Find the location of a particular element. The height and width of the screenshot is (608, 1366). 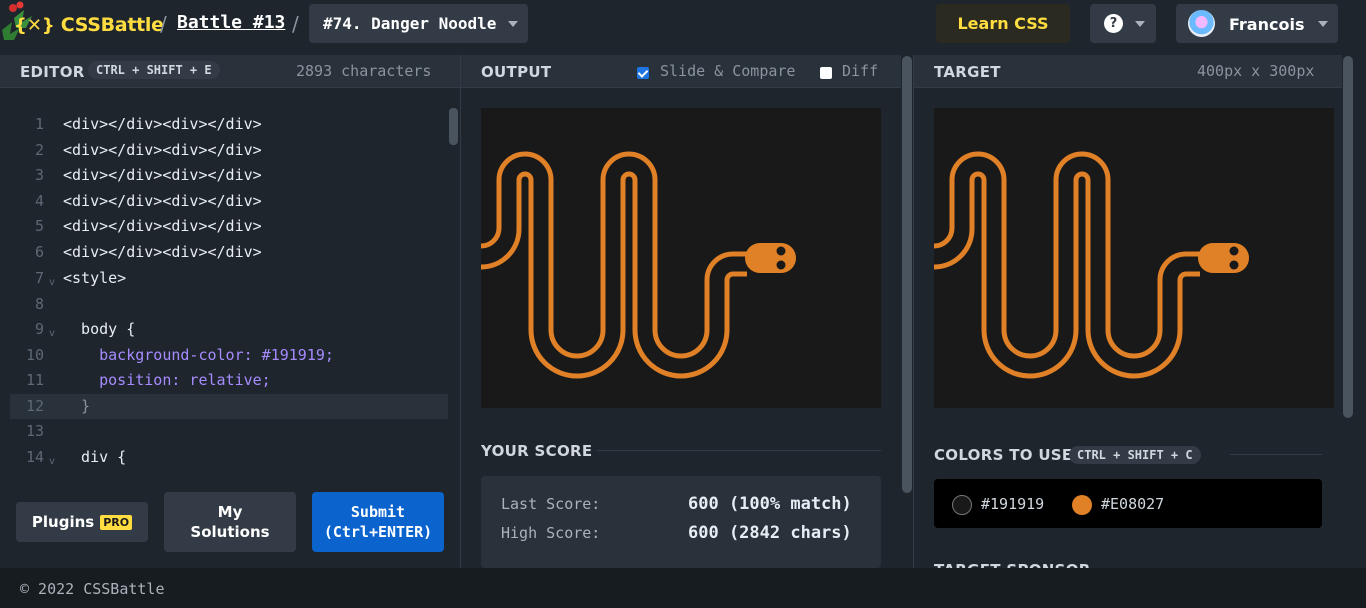

code-line: 13 is located at coordinates (34, 431).